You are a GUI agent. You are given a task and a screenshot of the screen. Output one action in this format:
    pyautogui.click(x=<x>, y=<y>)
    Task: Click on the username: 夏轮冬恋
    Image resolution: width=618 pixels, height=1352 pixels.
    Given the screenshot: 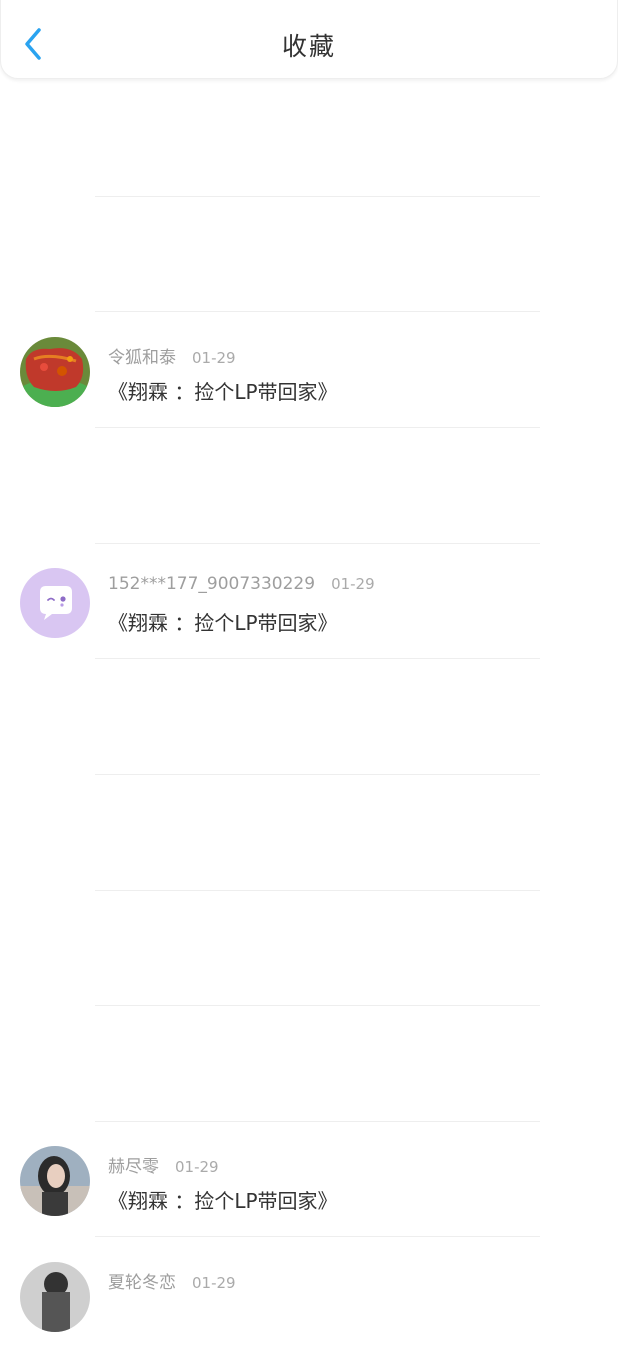 What is the action you would take?
    pyautogui.click(x=142, y=1283)
    